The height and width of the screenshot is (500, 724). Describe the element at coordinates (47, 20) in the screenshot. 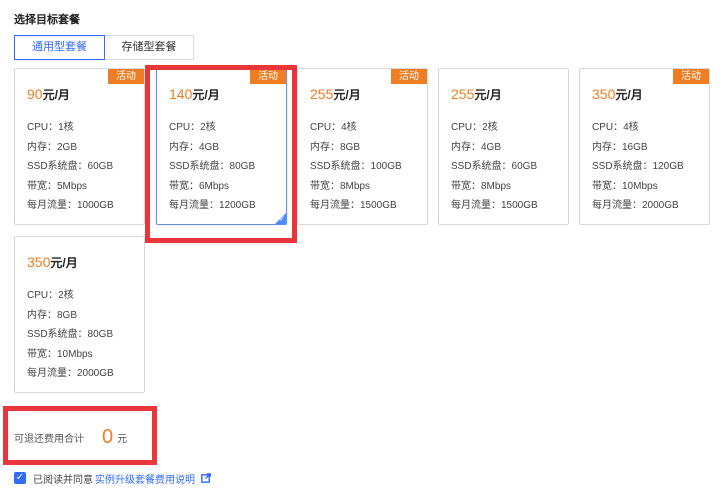

I see `section-title: 选择目标套餐` at that location.